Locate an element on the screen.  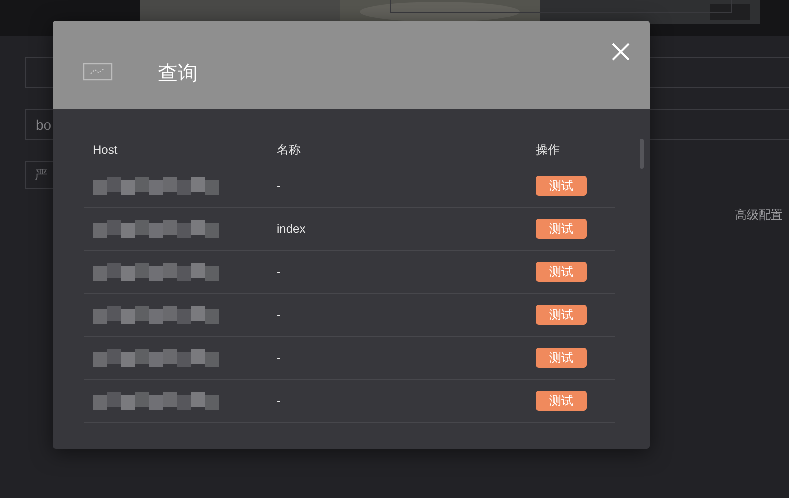
close-icon is located at coordinates (621, 52).